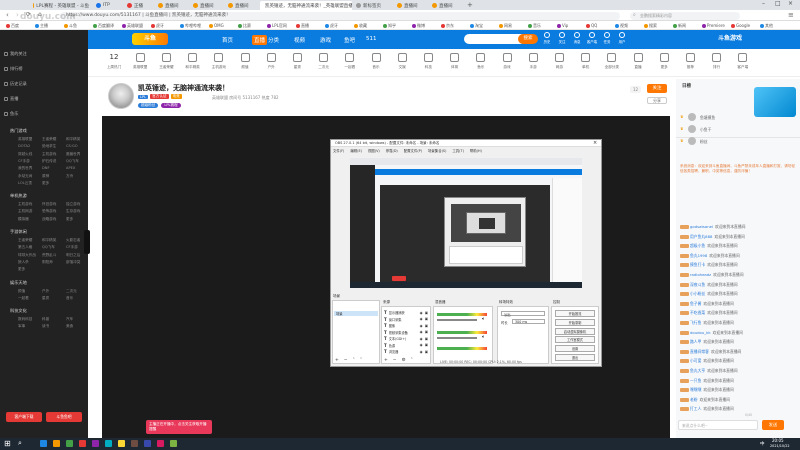  Describe the element at coordinates (20, 443) in the screenshot. I see `taskbar-search-icon: ⌕` at that location.